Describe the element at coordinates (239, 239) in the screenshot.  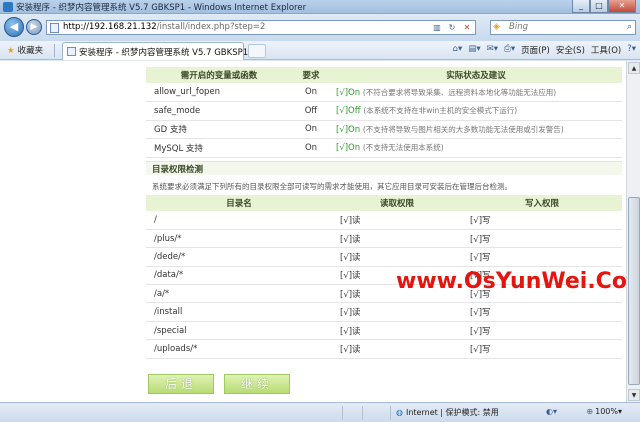
I see `dir-name: /plus/*` at that location.